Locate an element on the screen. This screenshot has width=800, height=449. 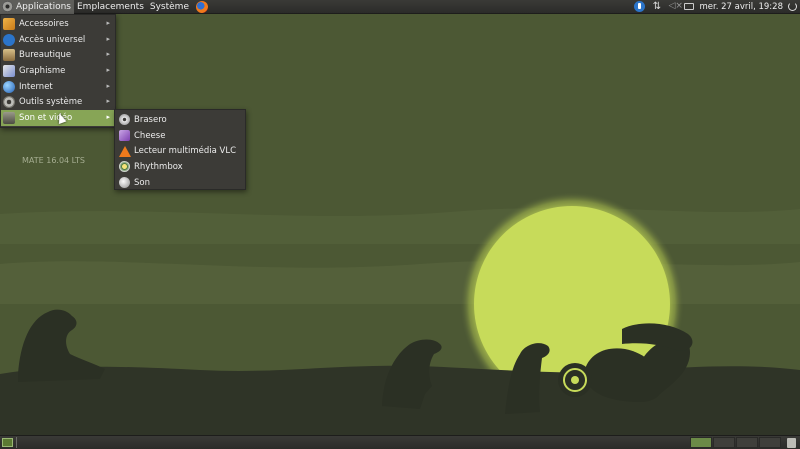
accessibility-icon is located at coordinates (640, 6).